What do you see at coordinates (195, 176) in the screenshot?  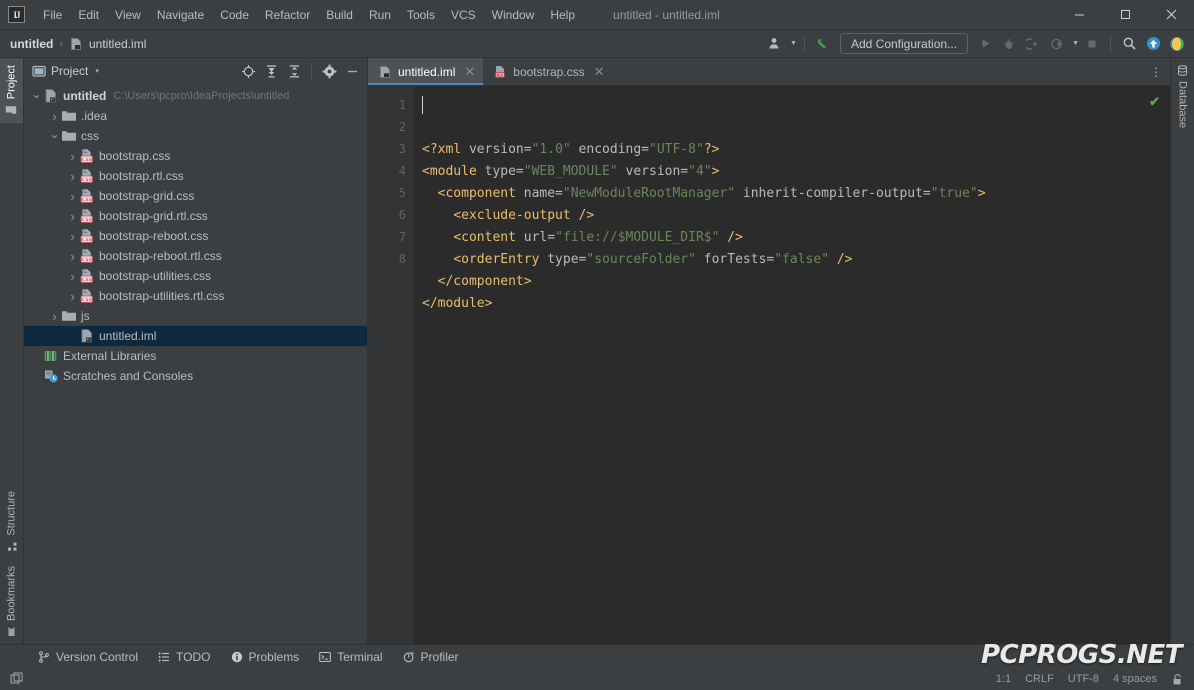 I see `tree-row: › CSS bootstrap.rtl.css` at bounding box center [195, 176].